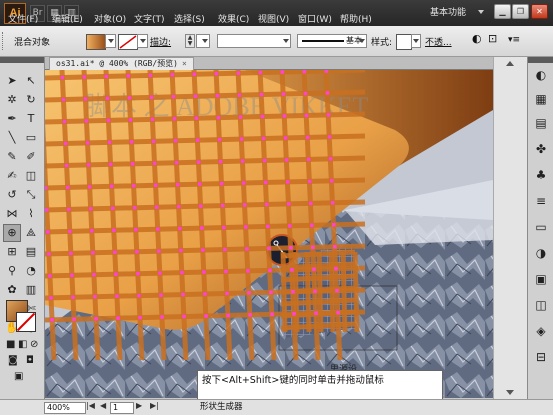  What do you see at coordinates (31, 119) in the screenshot?
I see `type-tool-icon: T` at bounding box center [31, 119].